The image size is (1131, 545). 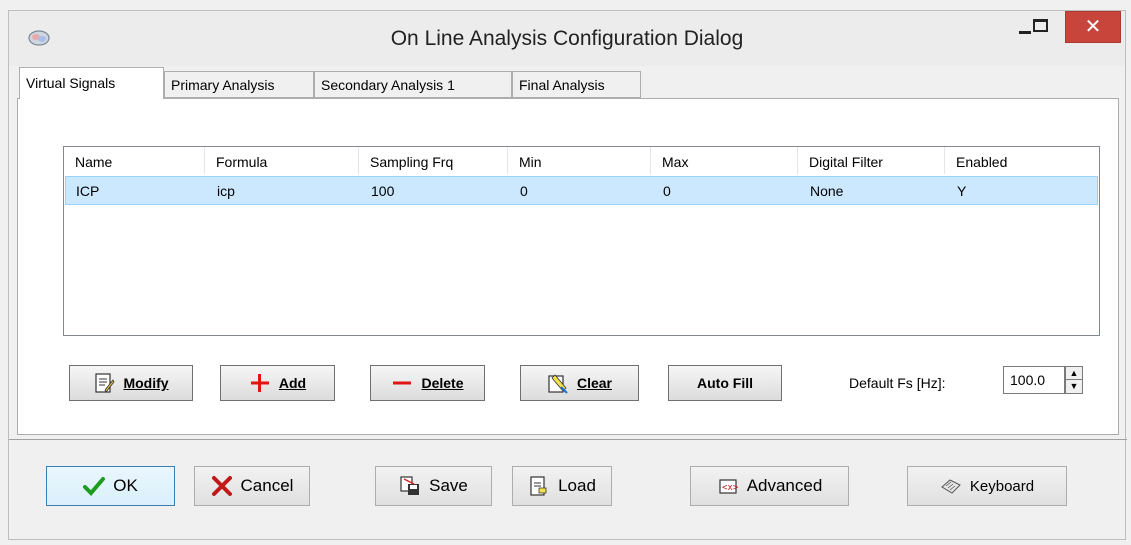 What do you see at coordinates (558, 383) in the screenshot?
I see `clear-icon` at bounding box center [558, 383].